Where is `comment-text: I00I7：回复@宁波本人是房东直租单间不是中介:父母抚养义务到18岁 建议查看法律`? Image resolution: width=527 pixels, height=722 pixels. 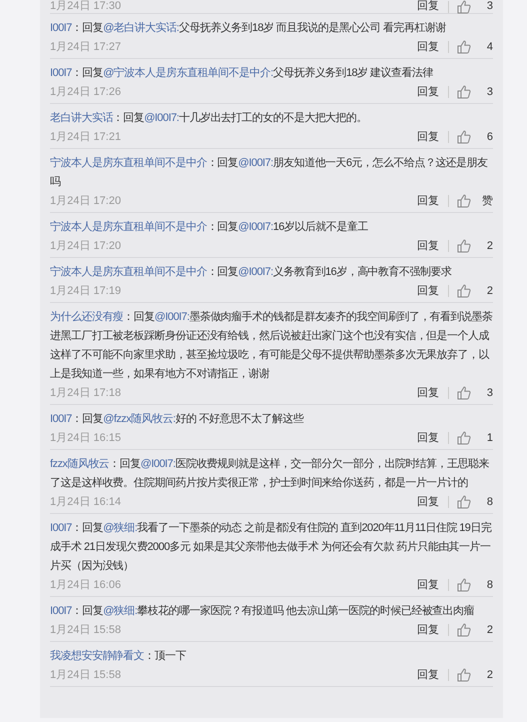
comment-text: I00I7：回复@宁波本人是房东直租单间不是中介:父母抚养义务到18岁 建议查看法律 is located at coordinates (242, 73).